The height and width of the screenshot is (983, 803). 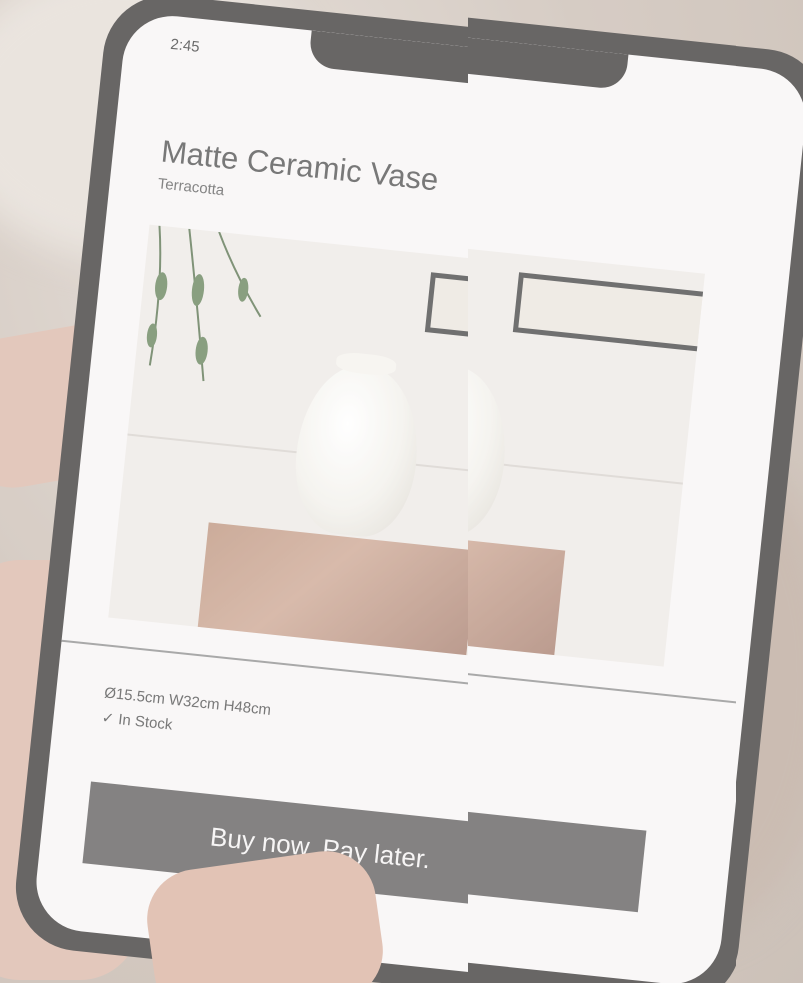 I want to click on buy-button-echo, so click(x=557, y=847).